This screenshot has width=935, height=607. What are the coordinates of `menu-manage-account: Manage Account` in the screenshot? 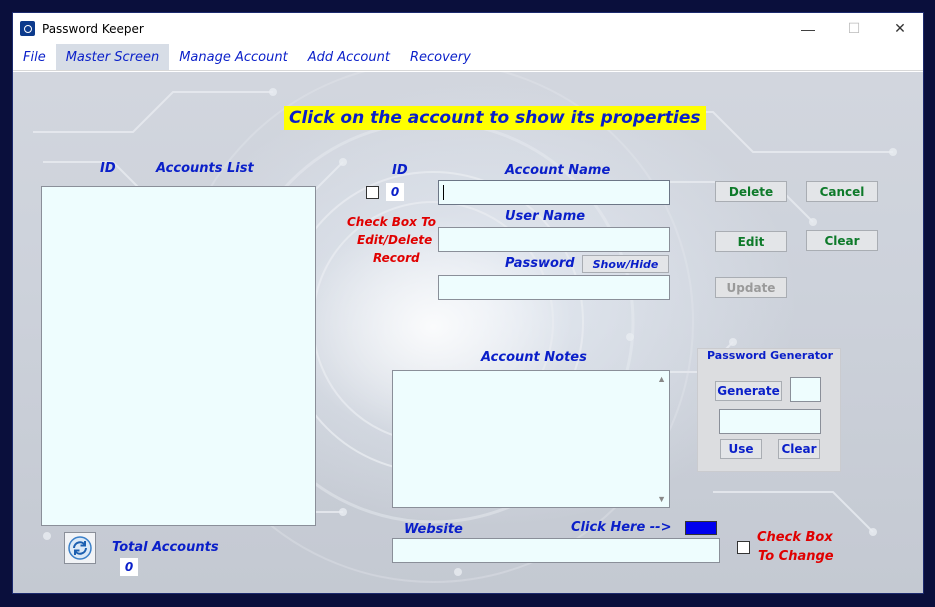 It's located at (233, 57).